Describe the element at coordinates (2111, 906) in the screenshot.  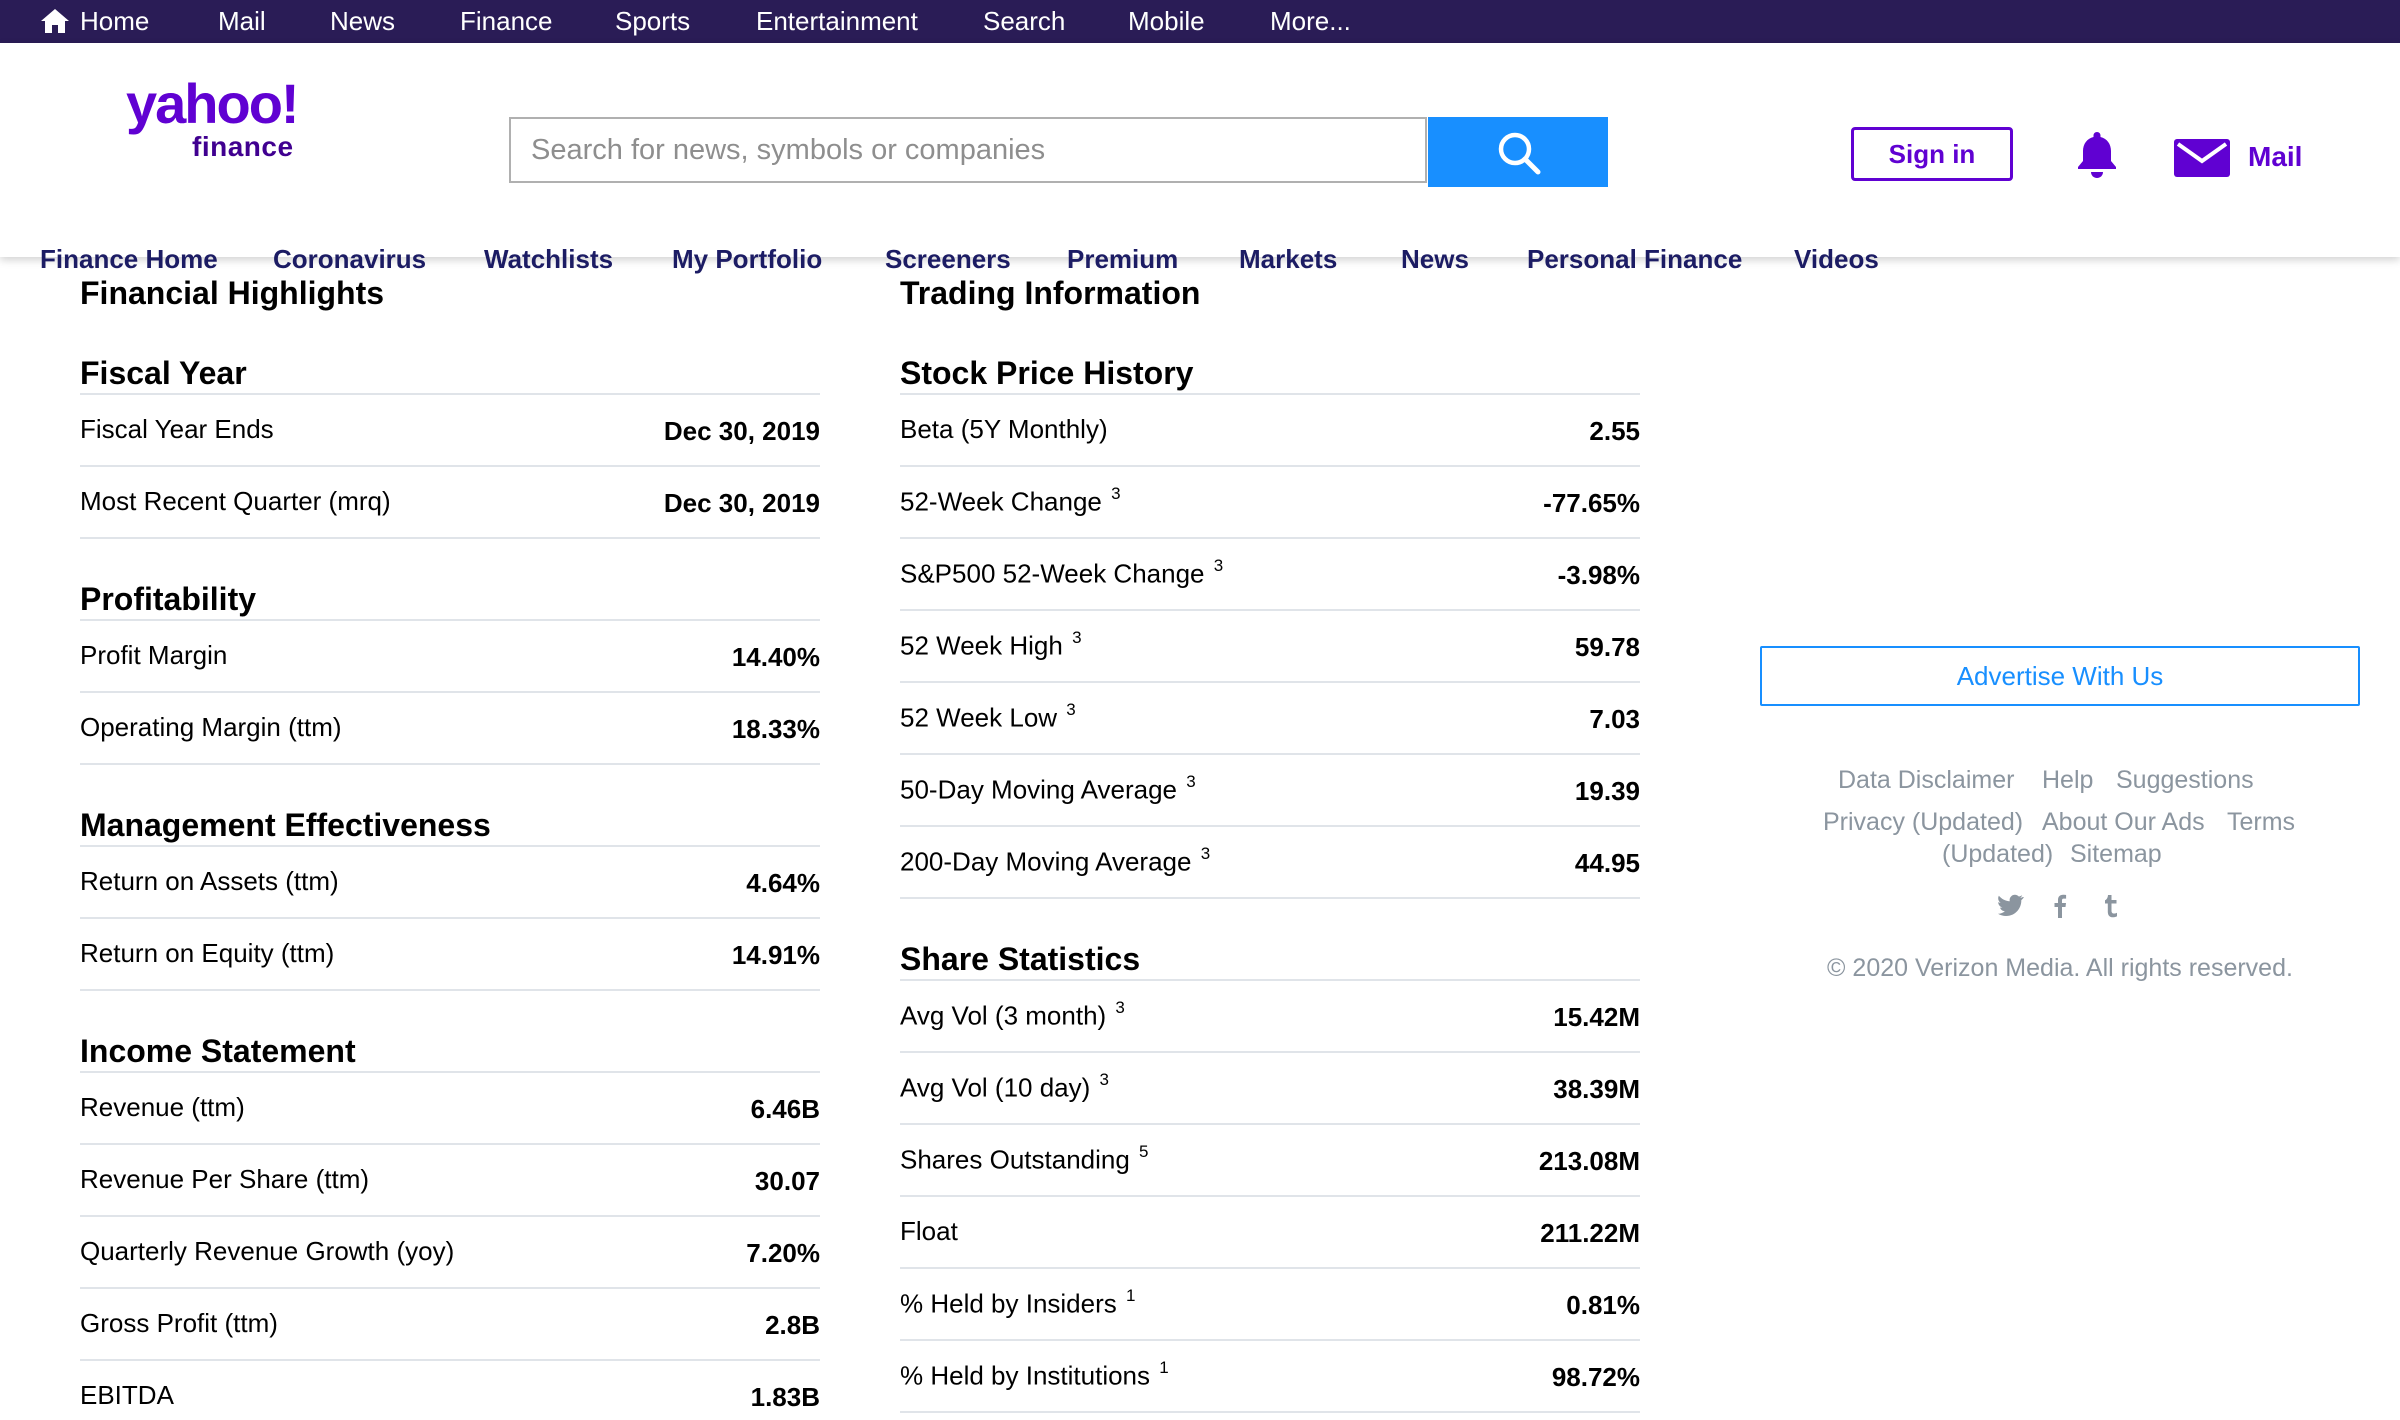
I see `tumblr-icon` at that location.